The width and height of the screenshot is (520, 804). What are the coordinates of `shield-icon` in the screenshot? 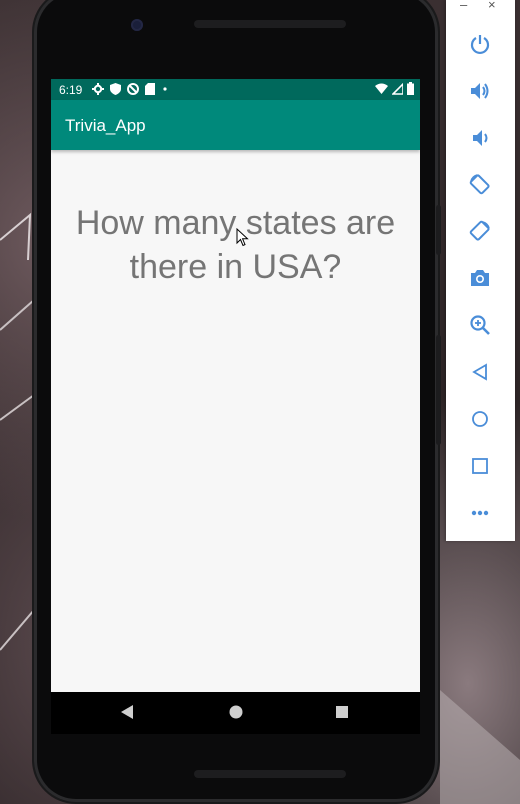 It's located at (115, 89).